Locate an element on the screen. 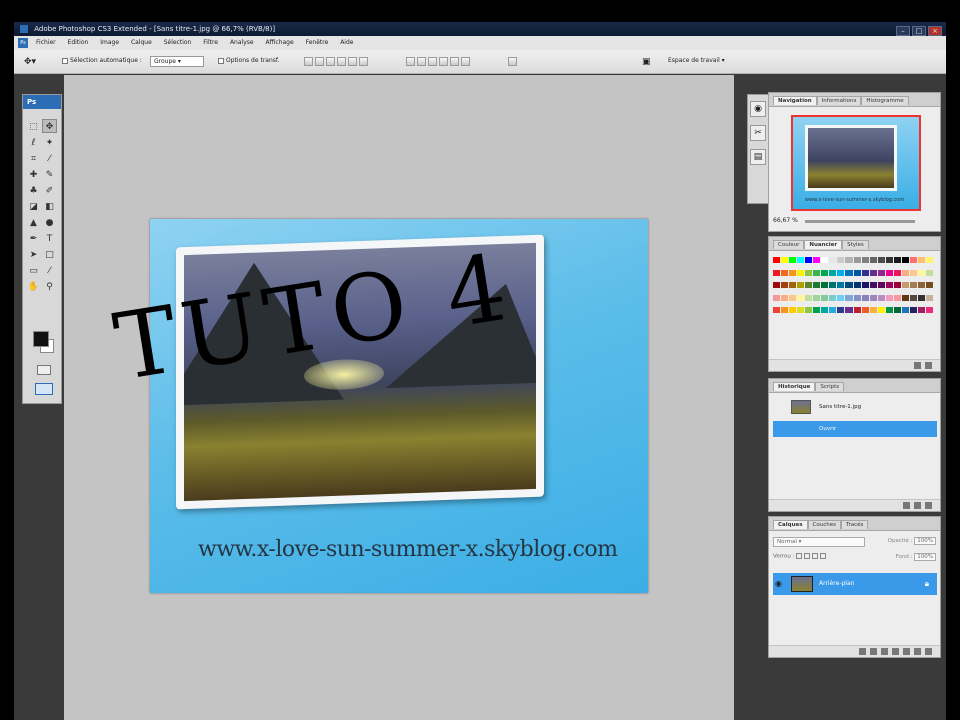  bridge-icon: ▣ is located at coordinates (646, 62).